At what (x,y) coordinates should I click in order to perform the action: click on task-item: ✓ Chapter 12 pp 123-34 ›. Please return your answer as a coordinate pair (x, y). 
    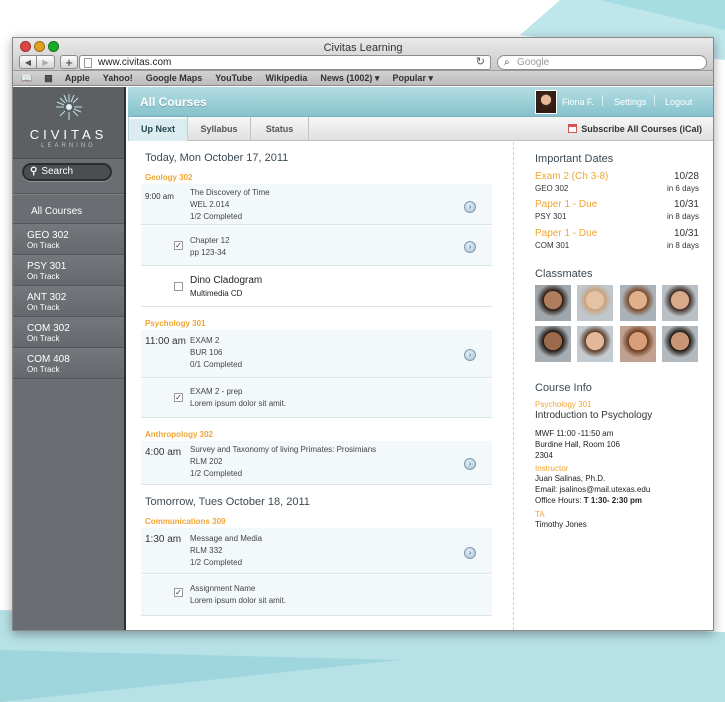
    Looking at the image, I should click on (316, 246).